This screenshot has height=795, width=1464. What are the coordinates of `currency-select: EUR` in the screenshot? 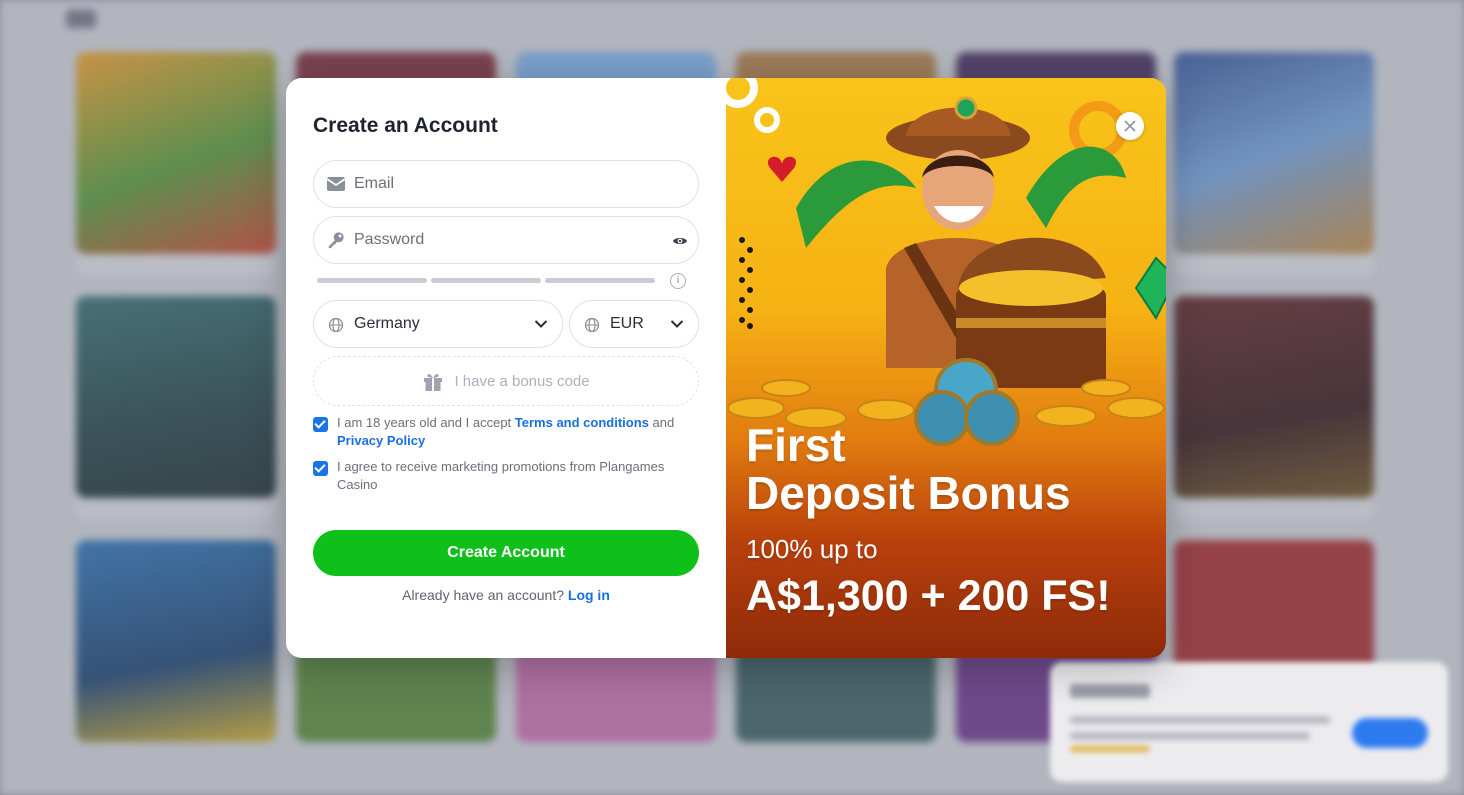 It's located at (634, 324).